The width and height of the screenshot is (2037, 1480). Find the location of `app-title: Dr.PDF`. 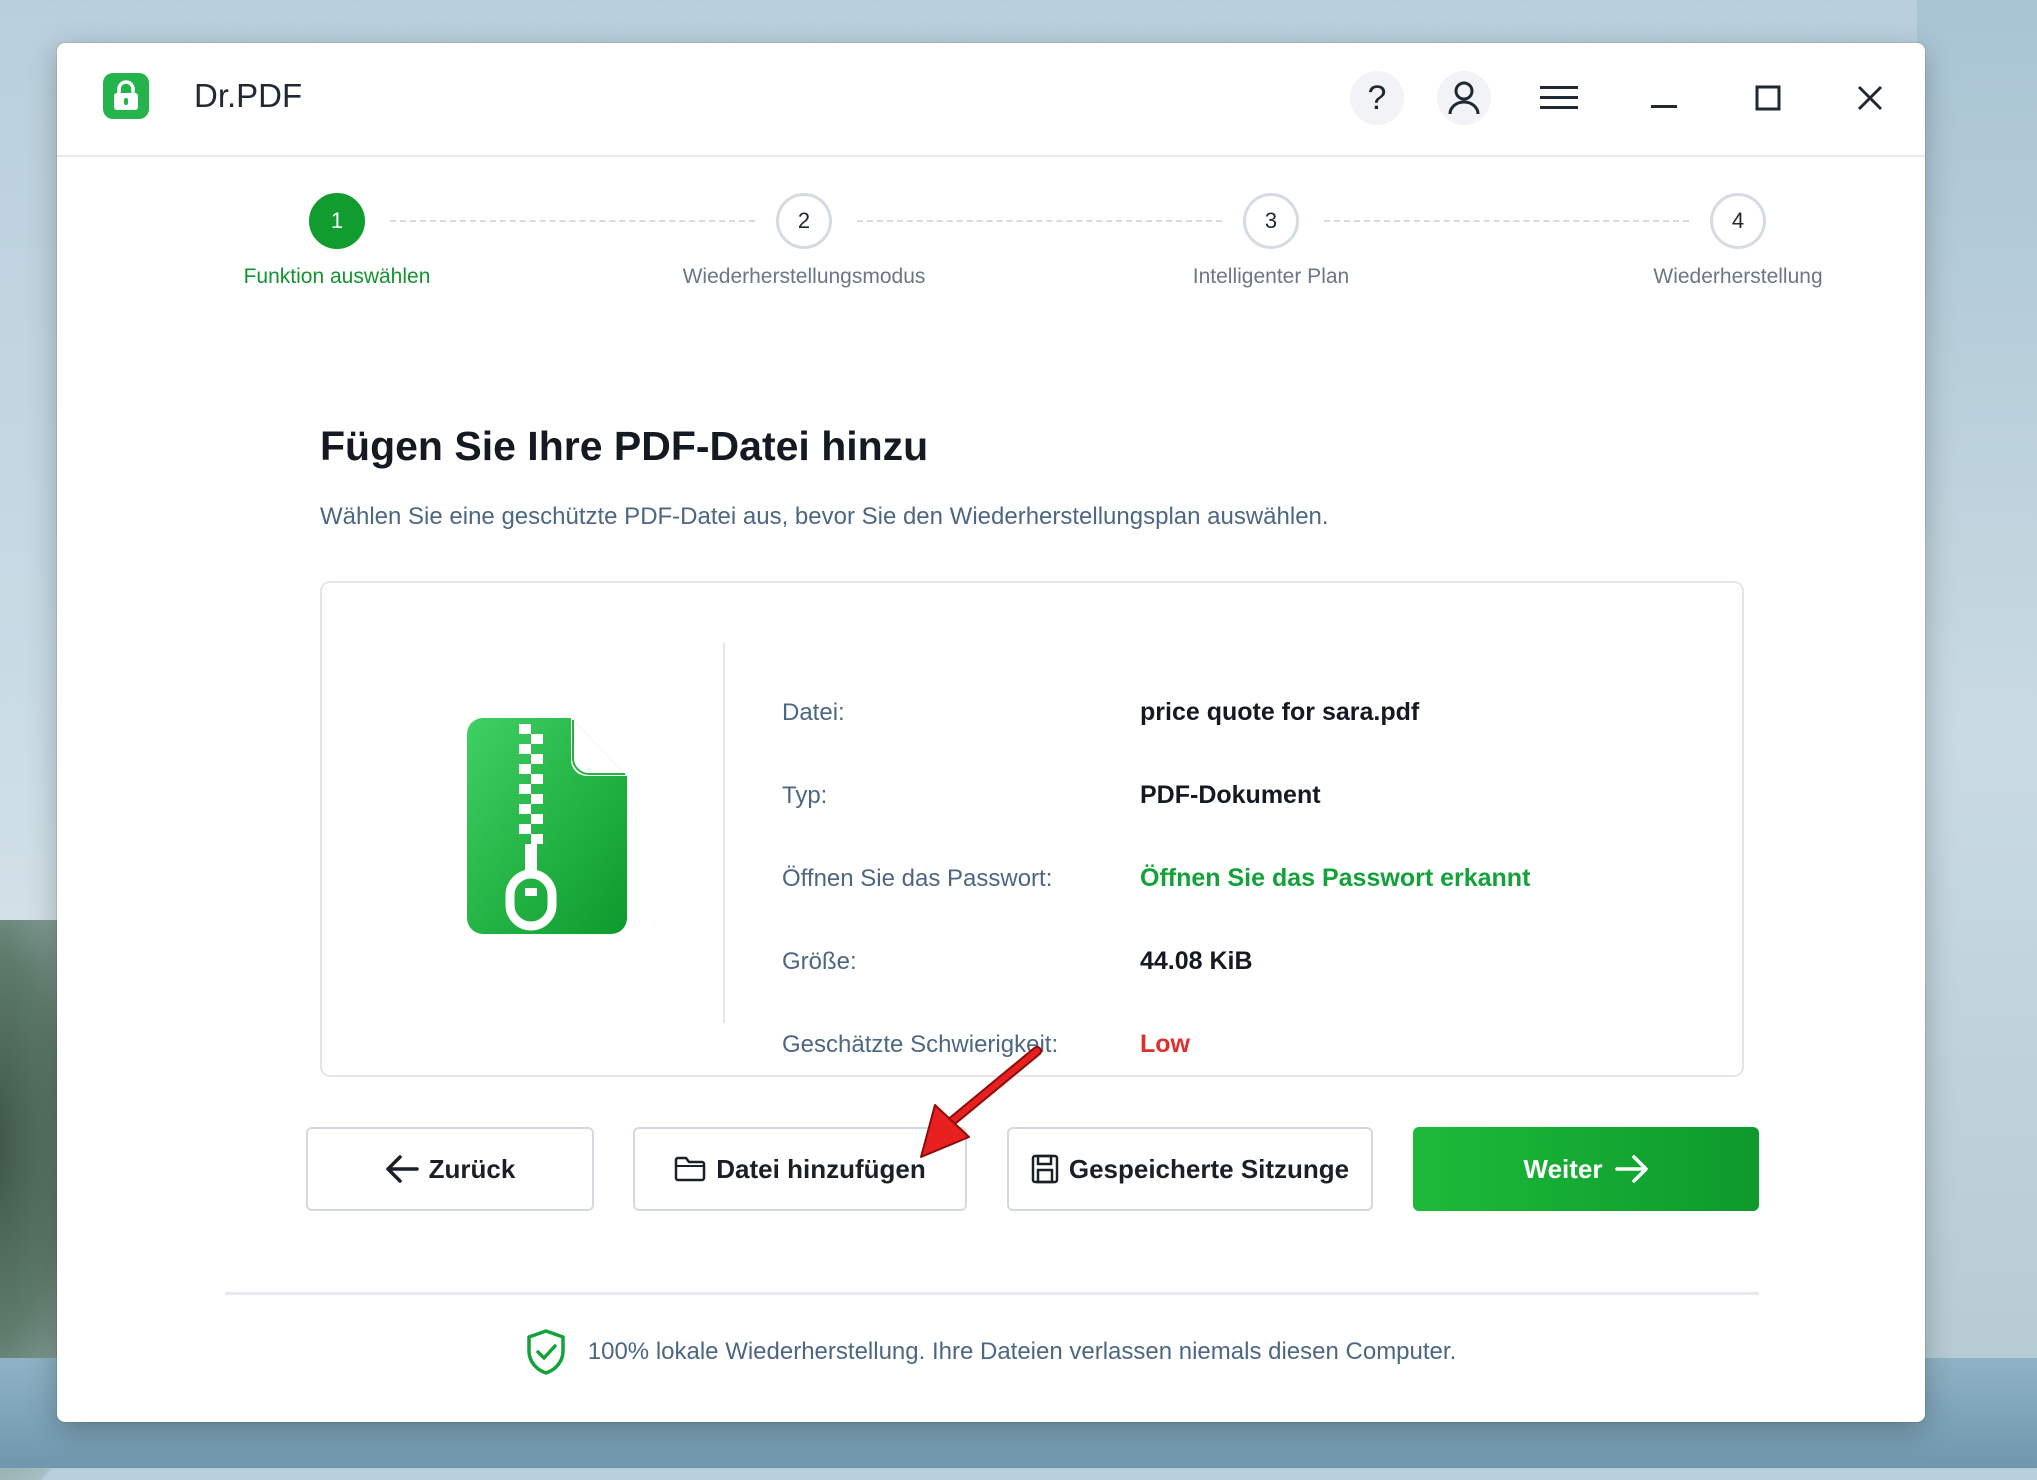

app-title: Dr.PDF is located at coordinates (248, 95).